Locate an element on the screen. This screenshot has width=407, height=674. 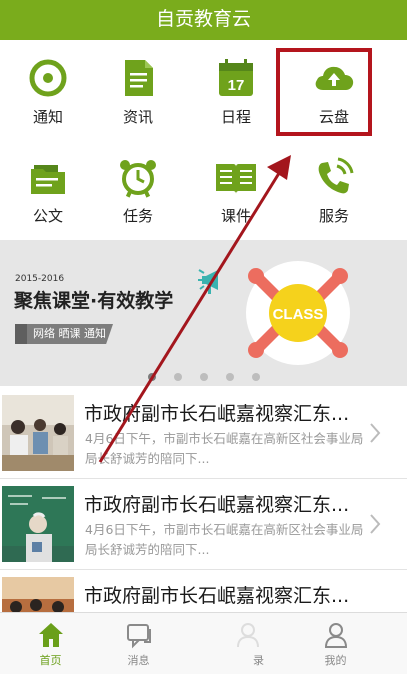
banner-tags: 网络 晒课 通知 is located at coordinates (64, 334).